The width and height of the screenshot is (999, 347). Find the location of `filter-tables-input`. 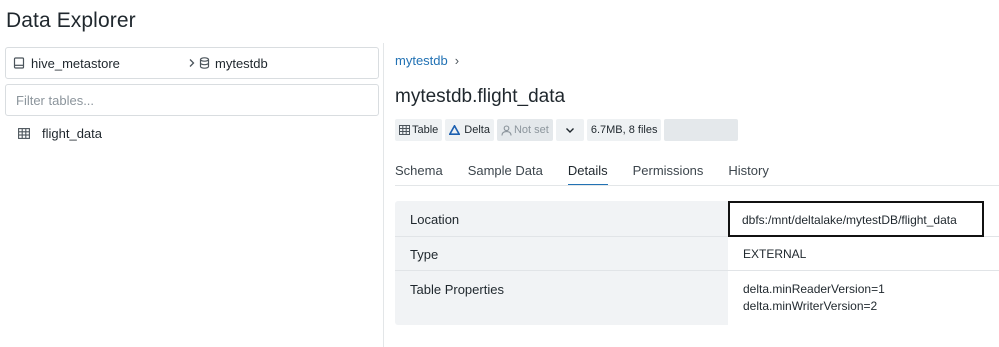

filter-tables-input is located at coordinates (192, 100).